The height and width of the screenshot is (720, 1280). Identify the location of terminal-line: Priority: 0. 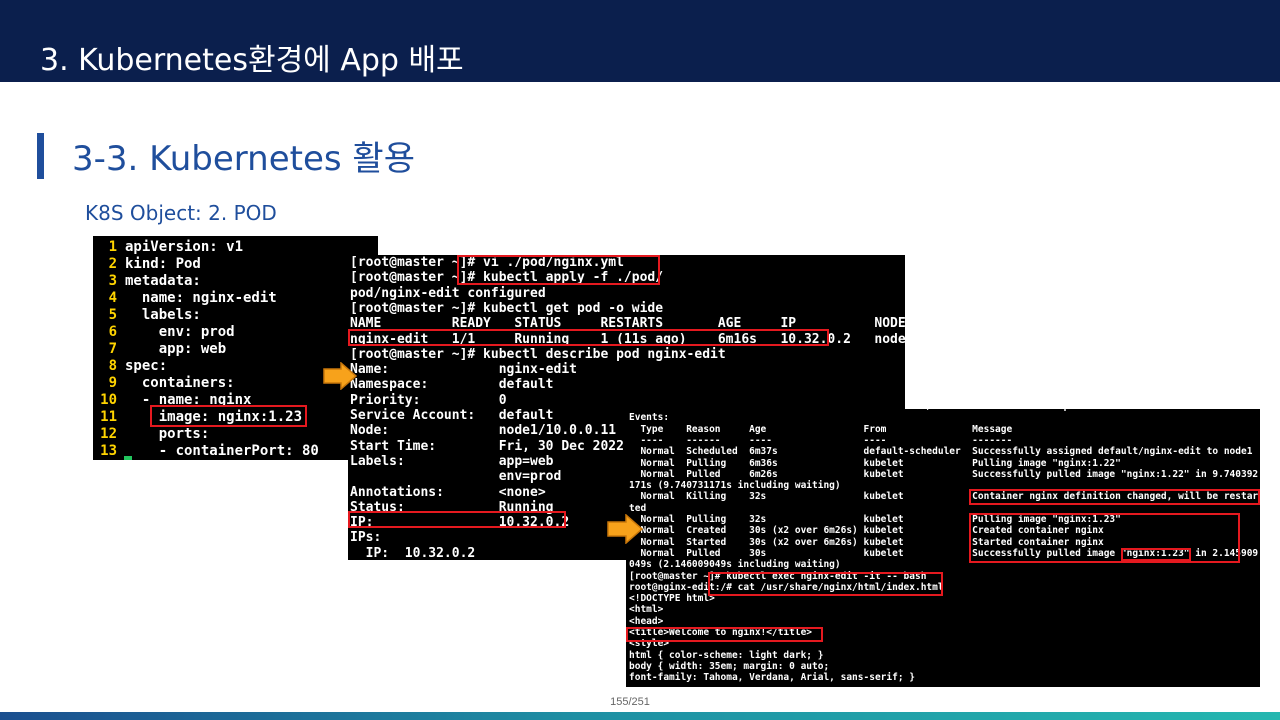
(428, 400).